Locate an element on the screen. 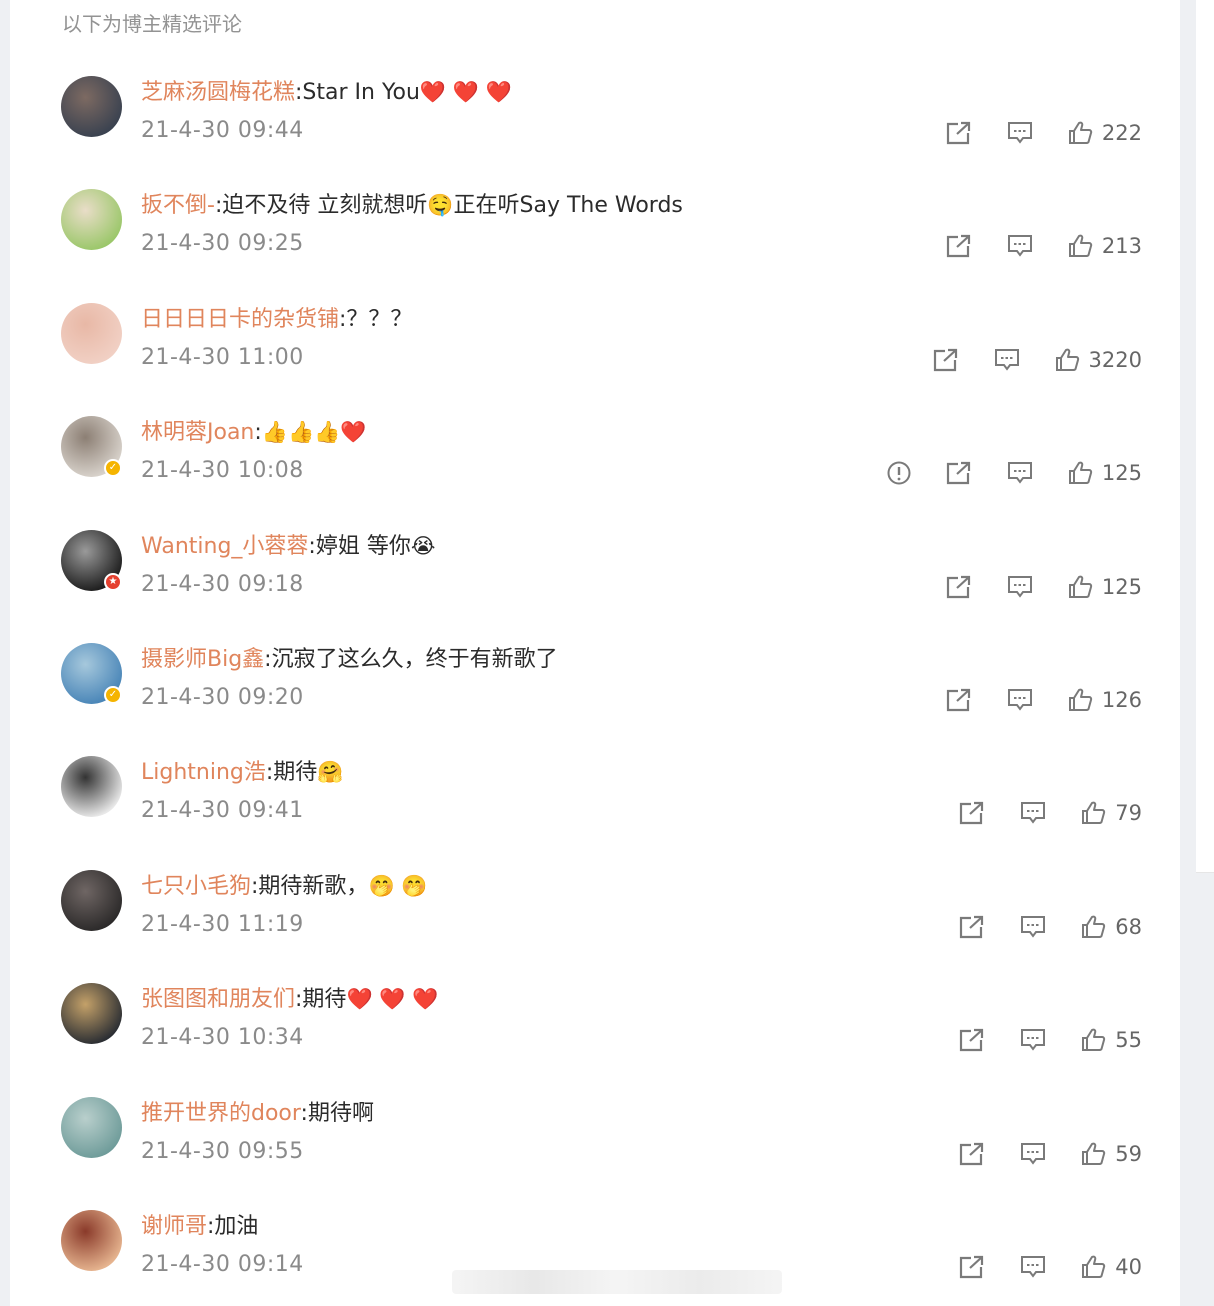  emoji-icon: 🤭 🤭 is located at coordinates (398, 885).